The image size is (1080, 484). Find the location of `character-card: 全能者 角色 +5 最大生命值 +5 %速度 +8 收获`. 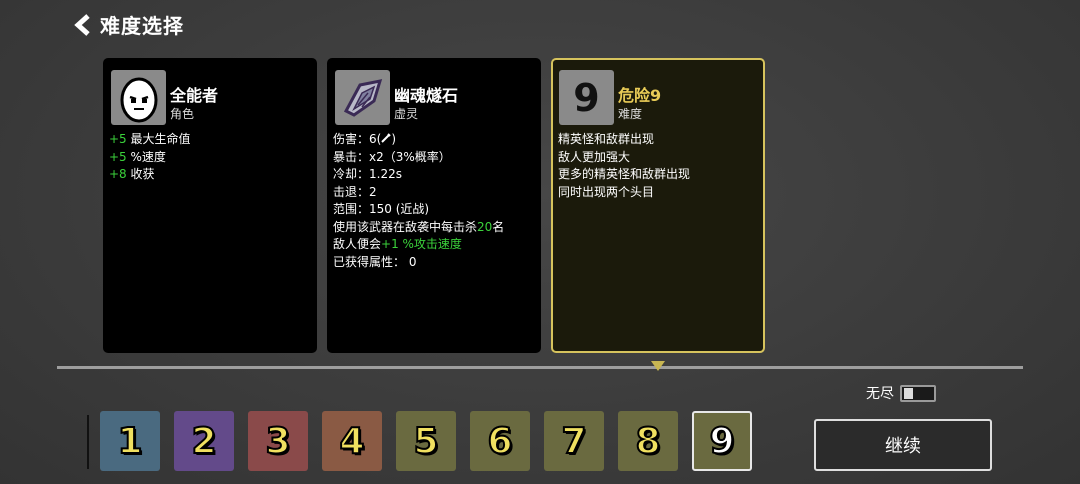

character-card: 全能者 角色 +5 最大生命值 +5 %速度 +8 收获 is located at coordinates (210, 205).